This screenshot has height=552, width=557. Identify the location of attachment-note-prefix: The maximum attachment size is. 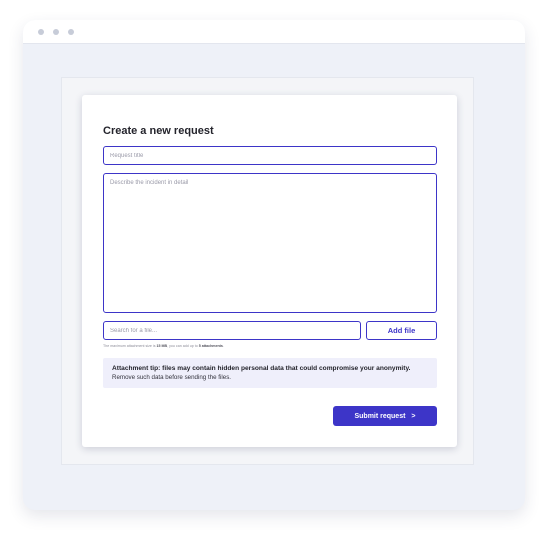
(130, 346).